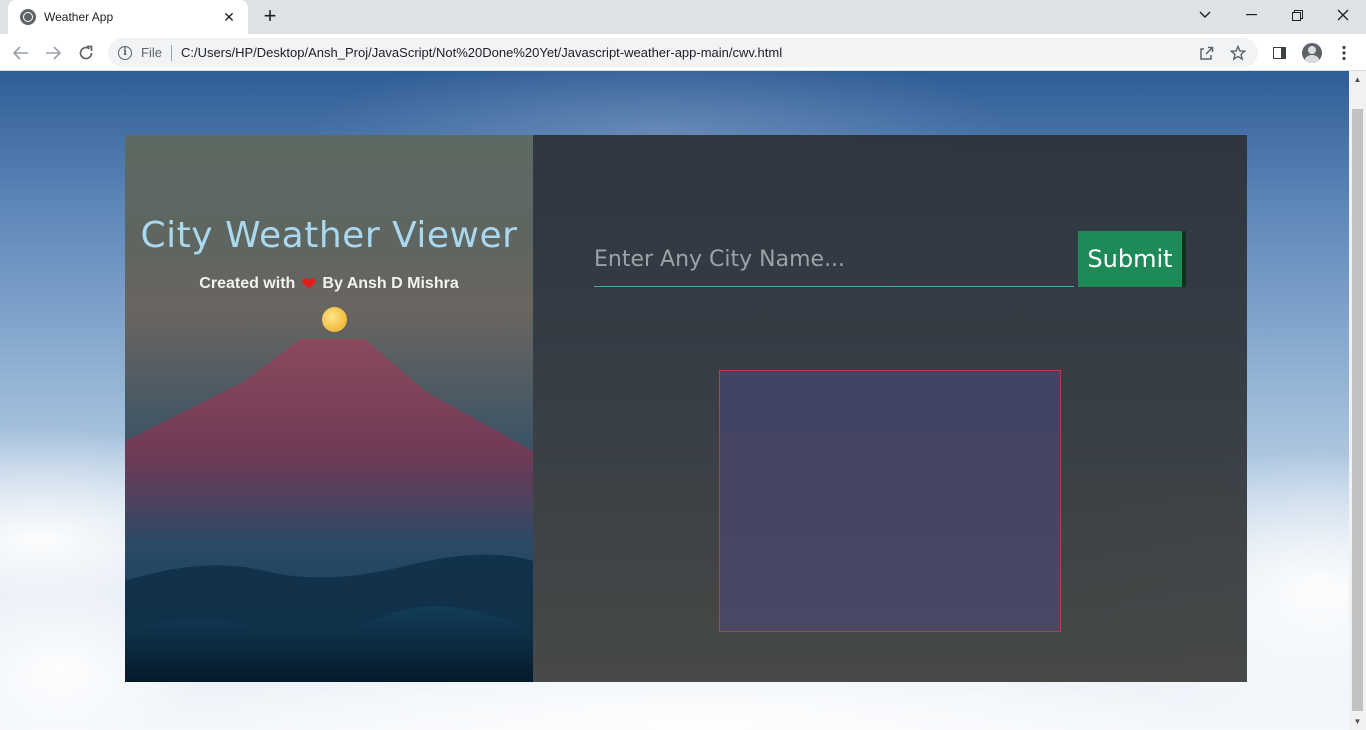  I want to click on profile-icon, so click(1312, 53).